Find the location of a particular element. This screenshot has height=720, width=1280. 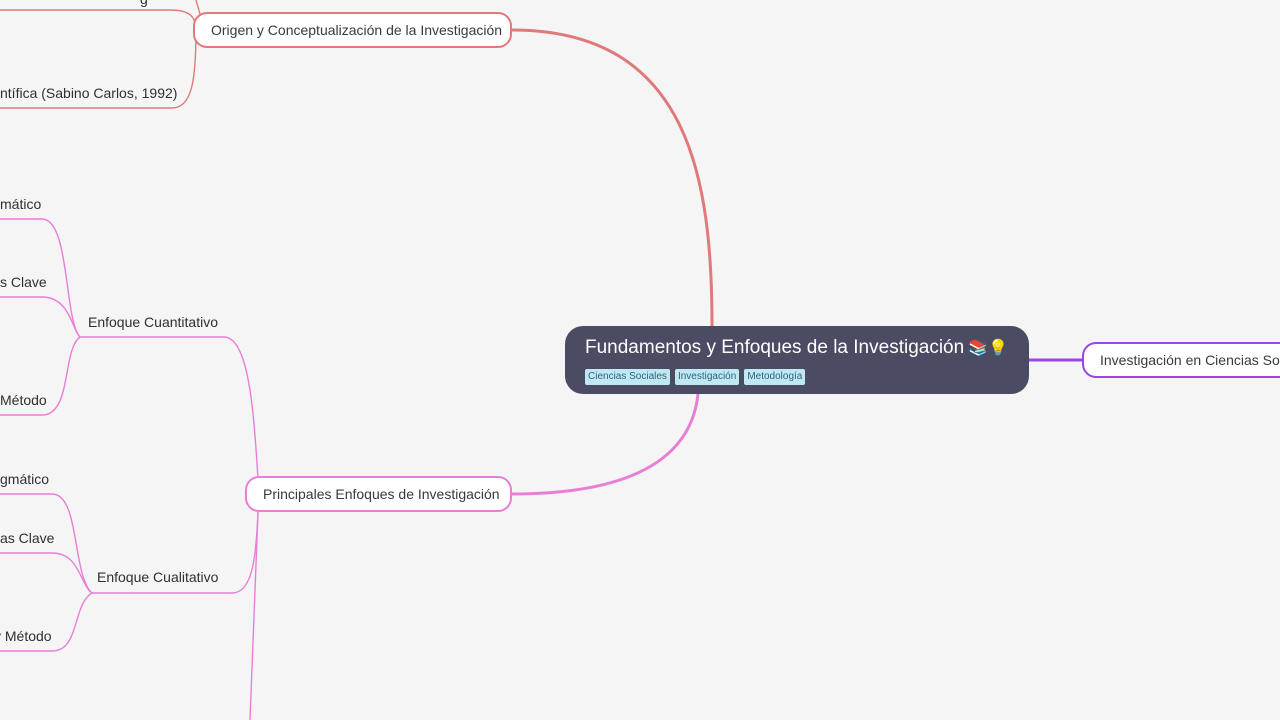

cuantitativo-child-3: Método is located at coordinates (23, 400).